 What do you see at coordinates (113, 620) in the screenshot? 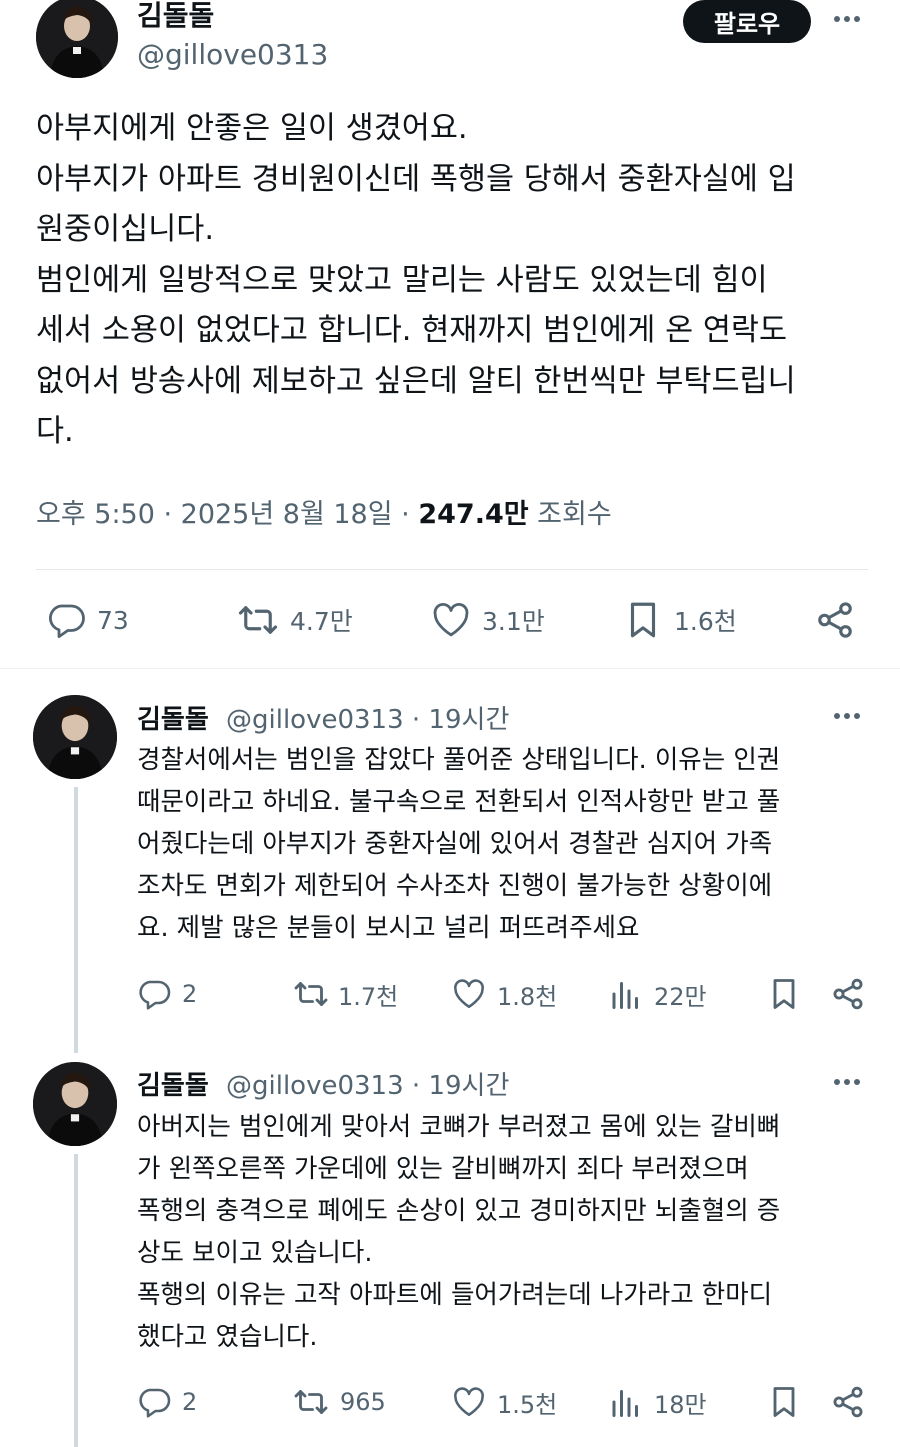
I see `reply-count: 73` at bounding box center [113, 620].